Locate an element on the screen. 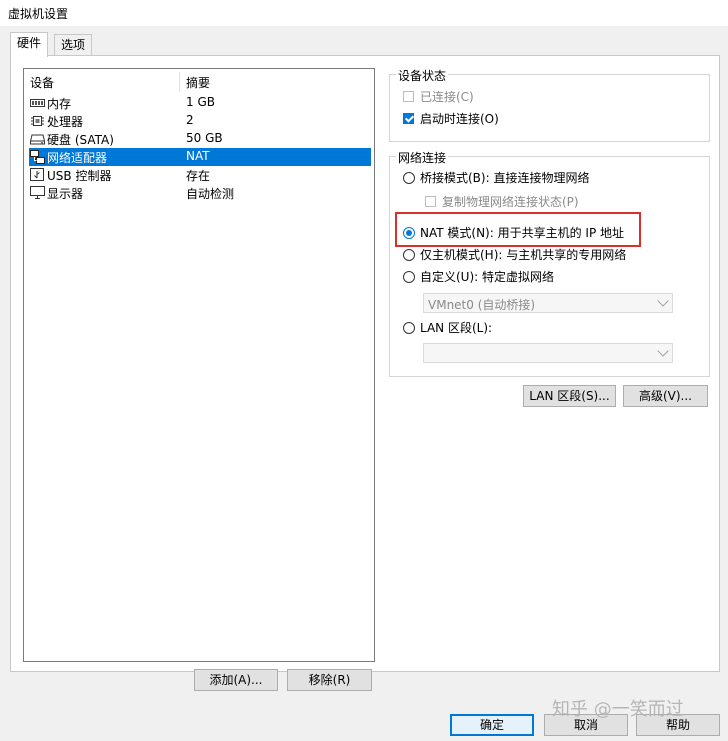 Image resolution: width=728 pixels, height=741 pixels. device-row-network-adapter: 网络适配器 NAT is located at coordinates (200, 157).